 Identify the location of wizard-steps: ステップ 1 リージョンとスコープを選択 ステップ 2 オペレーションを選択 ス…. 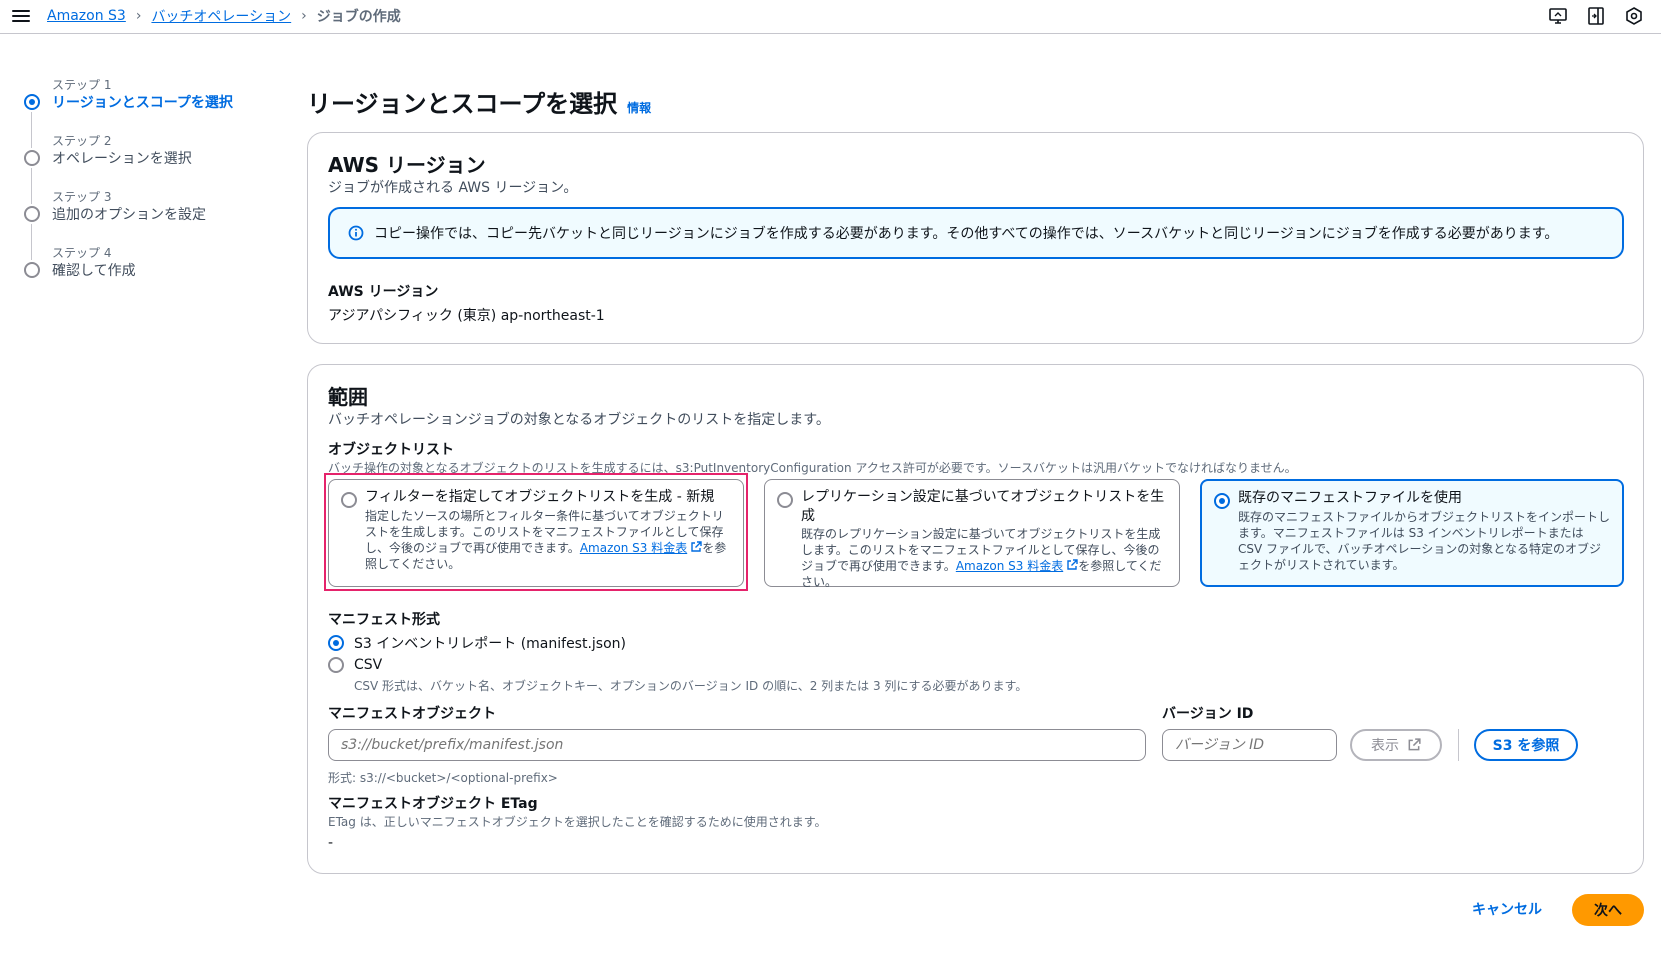
(149, 186).